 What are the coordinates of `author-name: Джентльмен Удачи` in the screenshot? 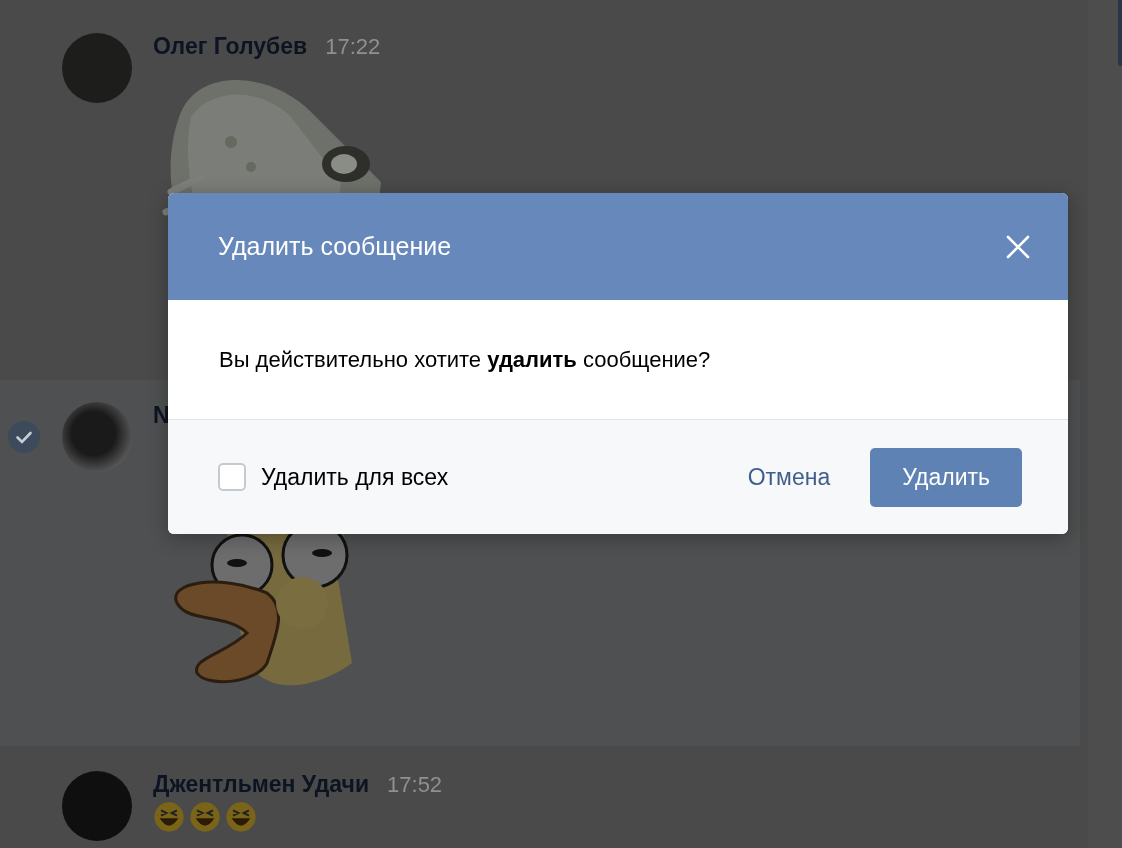 It's located at (261, 784).